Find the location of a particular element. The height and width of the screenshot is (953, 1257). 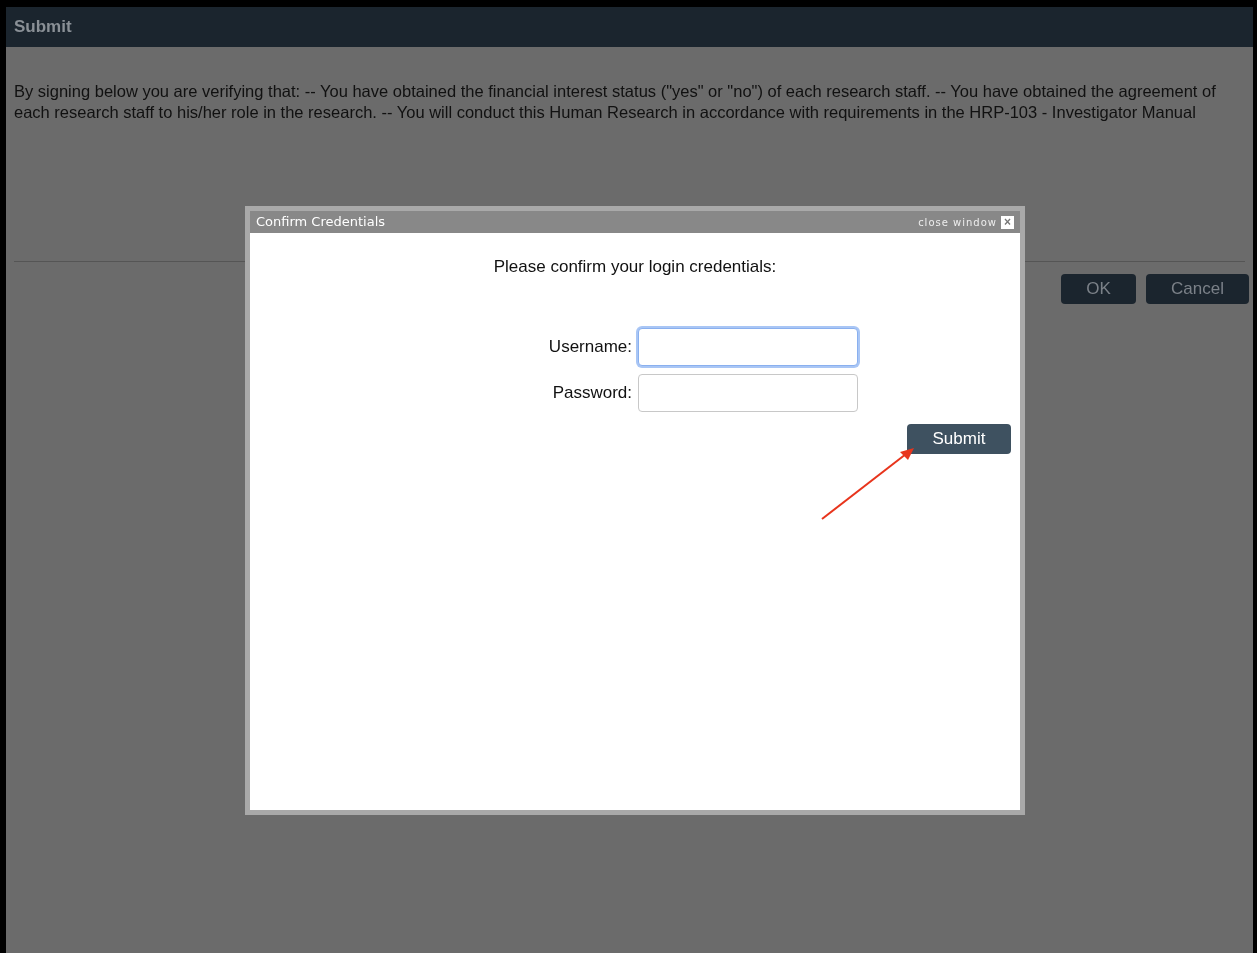

dialog-button: OK is located at coordinates (1098, 289).